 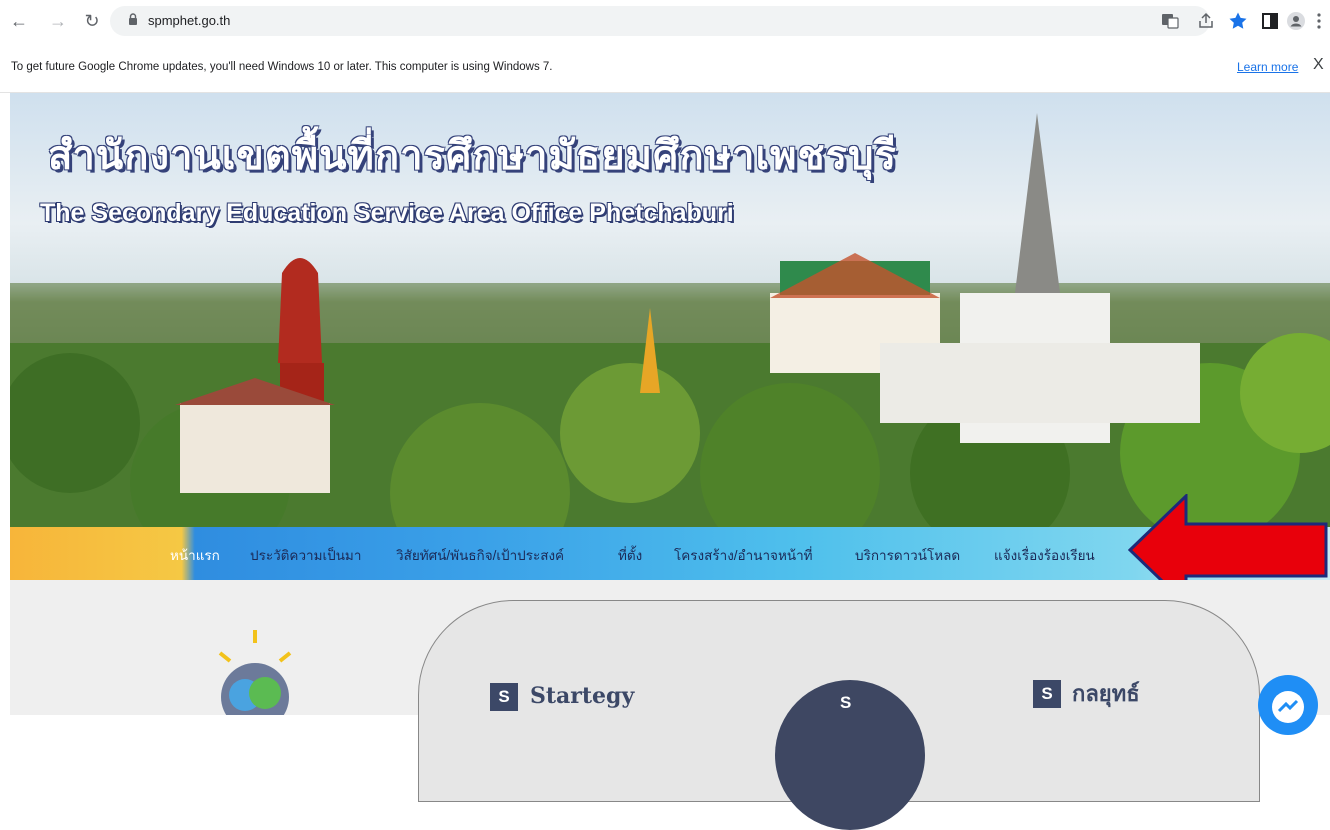 What do you see at coordinates (1238, 21) in the screenshot?
I see `bookmark-star-icon` at bounding box center [1238, 21].